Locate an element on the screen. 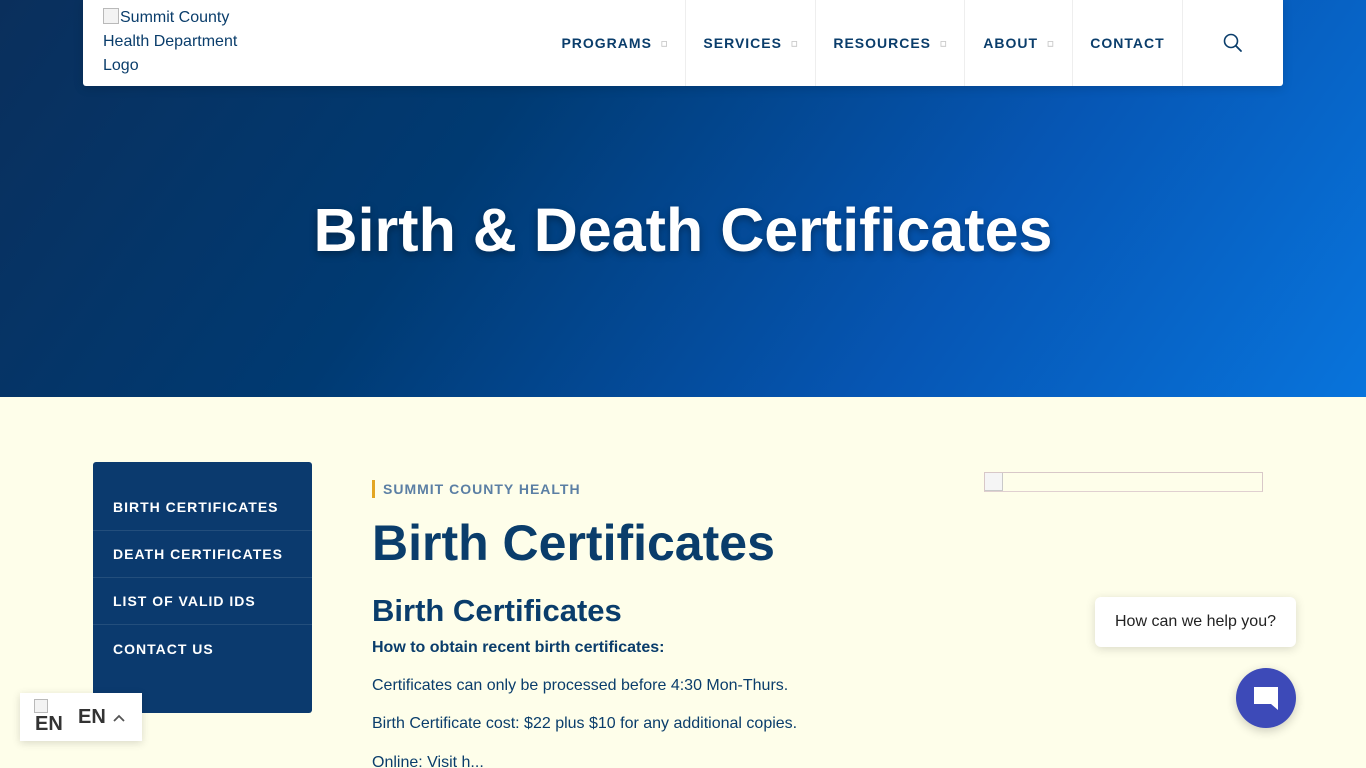 The image size is (1366, 768). site-logo: Summit County Health Department Logo is located at coordinates (183, 42).